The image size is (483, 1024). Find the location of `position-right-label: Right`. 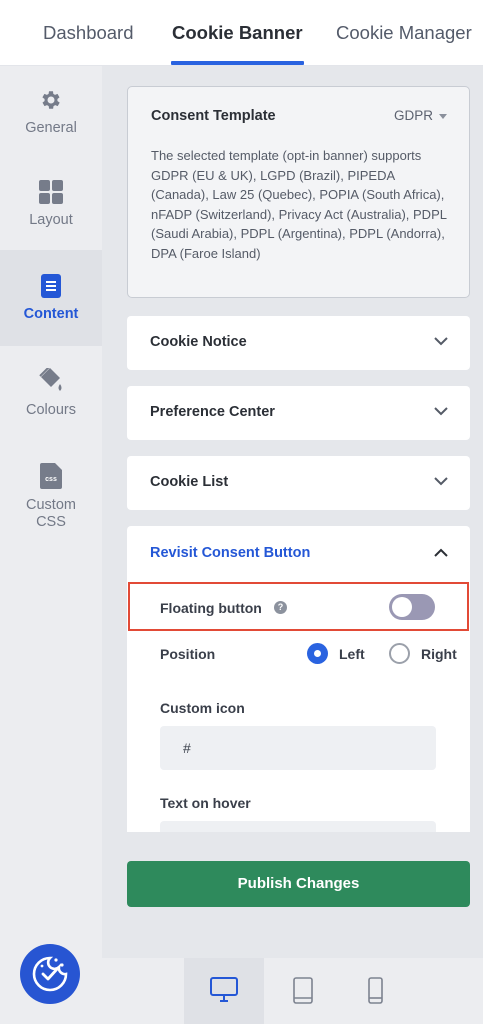

position-right-label: Right is located at coordinates (439, 654).